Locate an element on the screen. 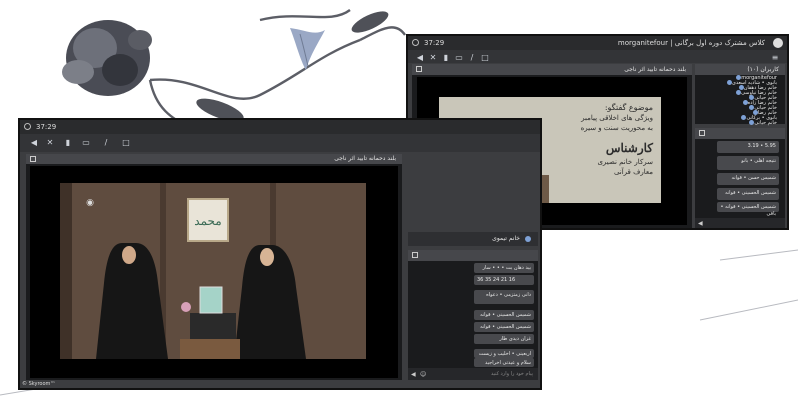  slide-line-6: معارف قرآنی is located at coordinates (633, 172).